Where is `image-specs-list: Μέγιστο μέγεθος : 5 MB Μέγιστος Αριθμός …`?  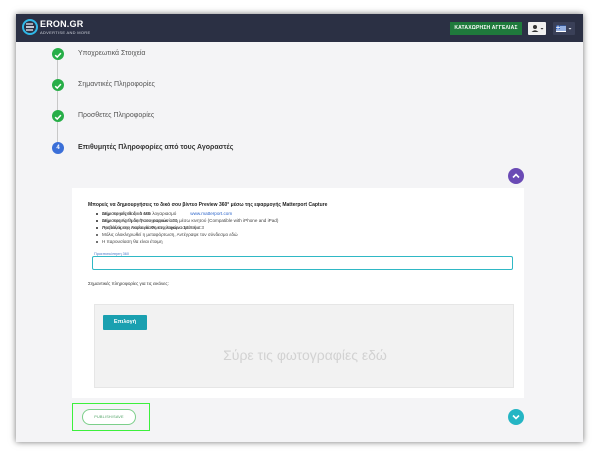 image-specs-list: Μέγιστο μέγεθος : 5 MB Μέγιστος Αριθμός … is located at coordinates (150, 220).